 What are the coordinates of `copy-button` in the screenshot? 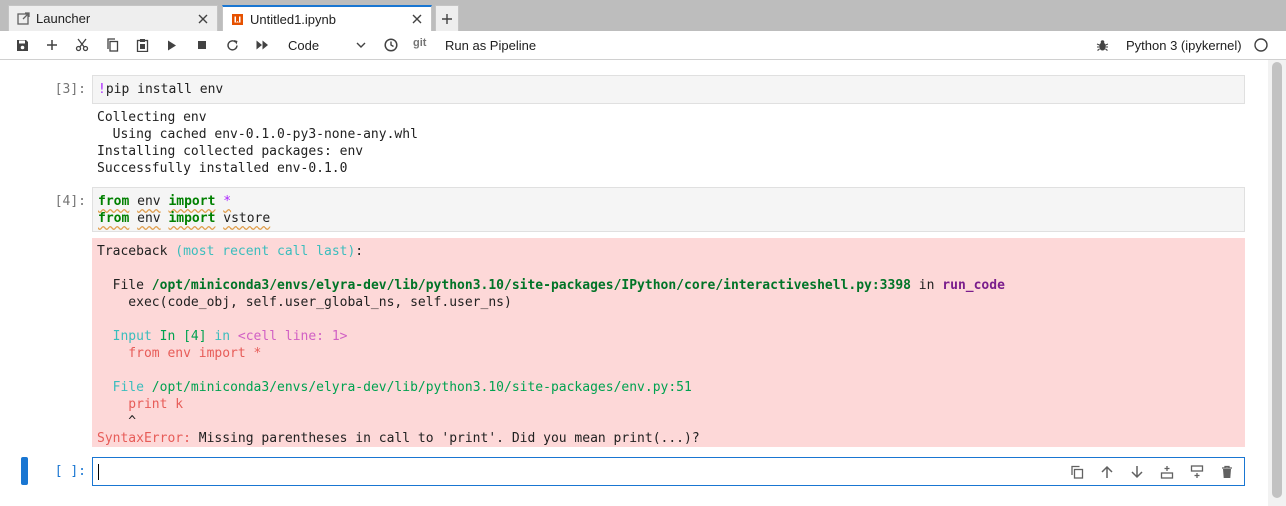 It's located at (112, 45).